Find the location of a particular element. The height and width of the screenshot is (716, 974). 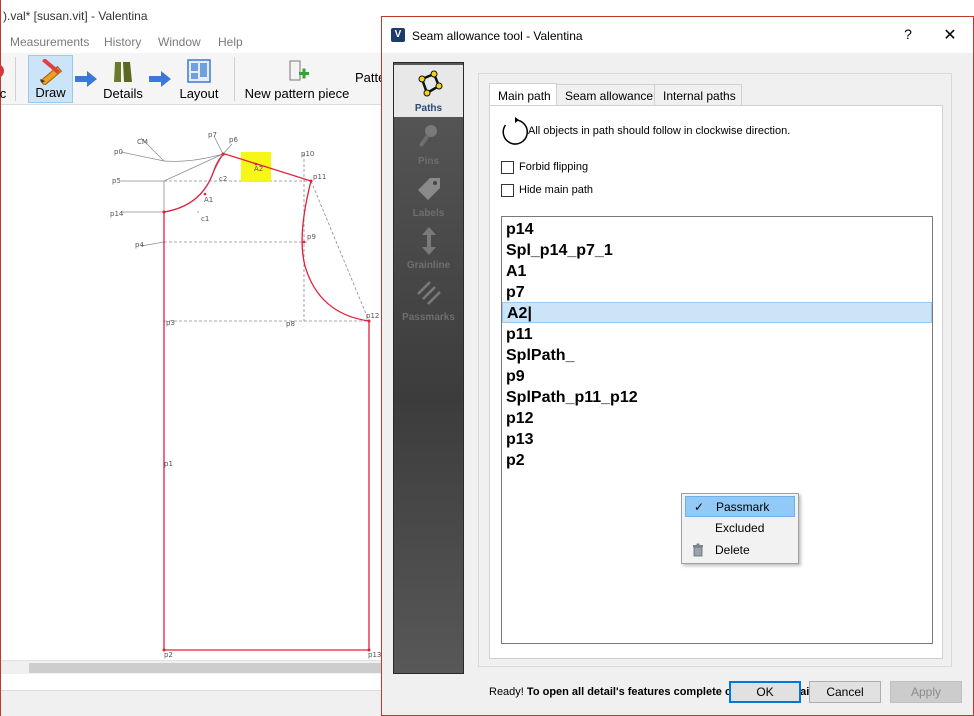

hide-main-path-box is located at coordinates (507, 190).